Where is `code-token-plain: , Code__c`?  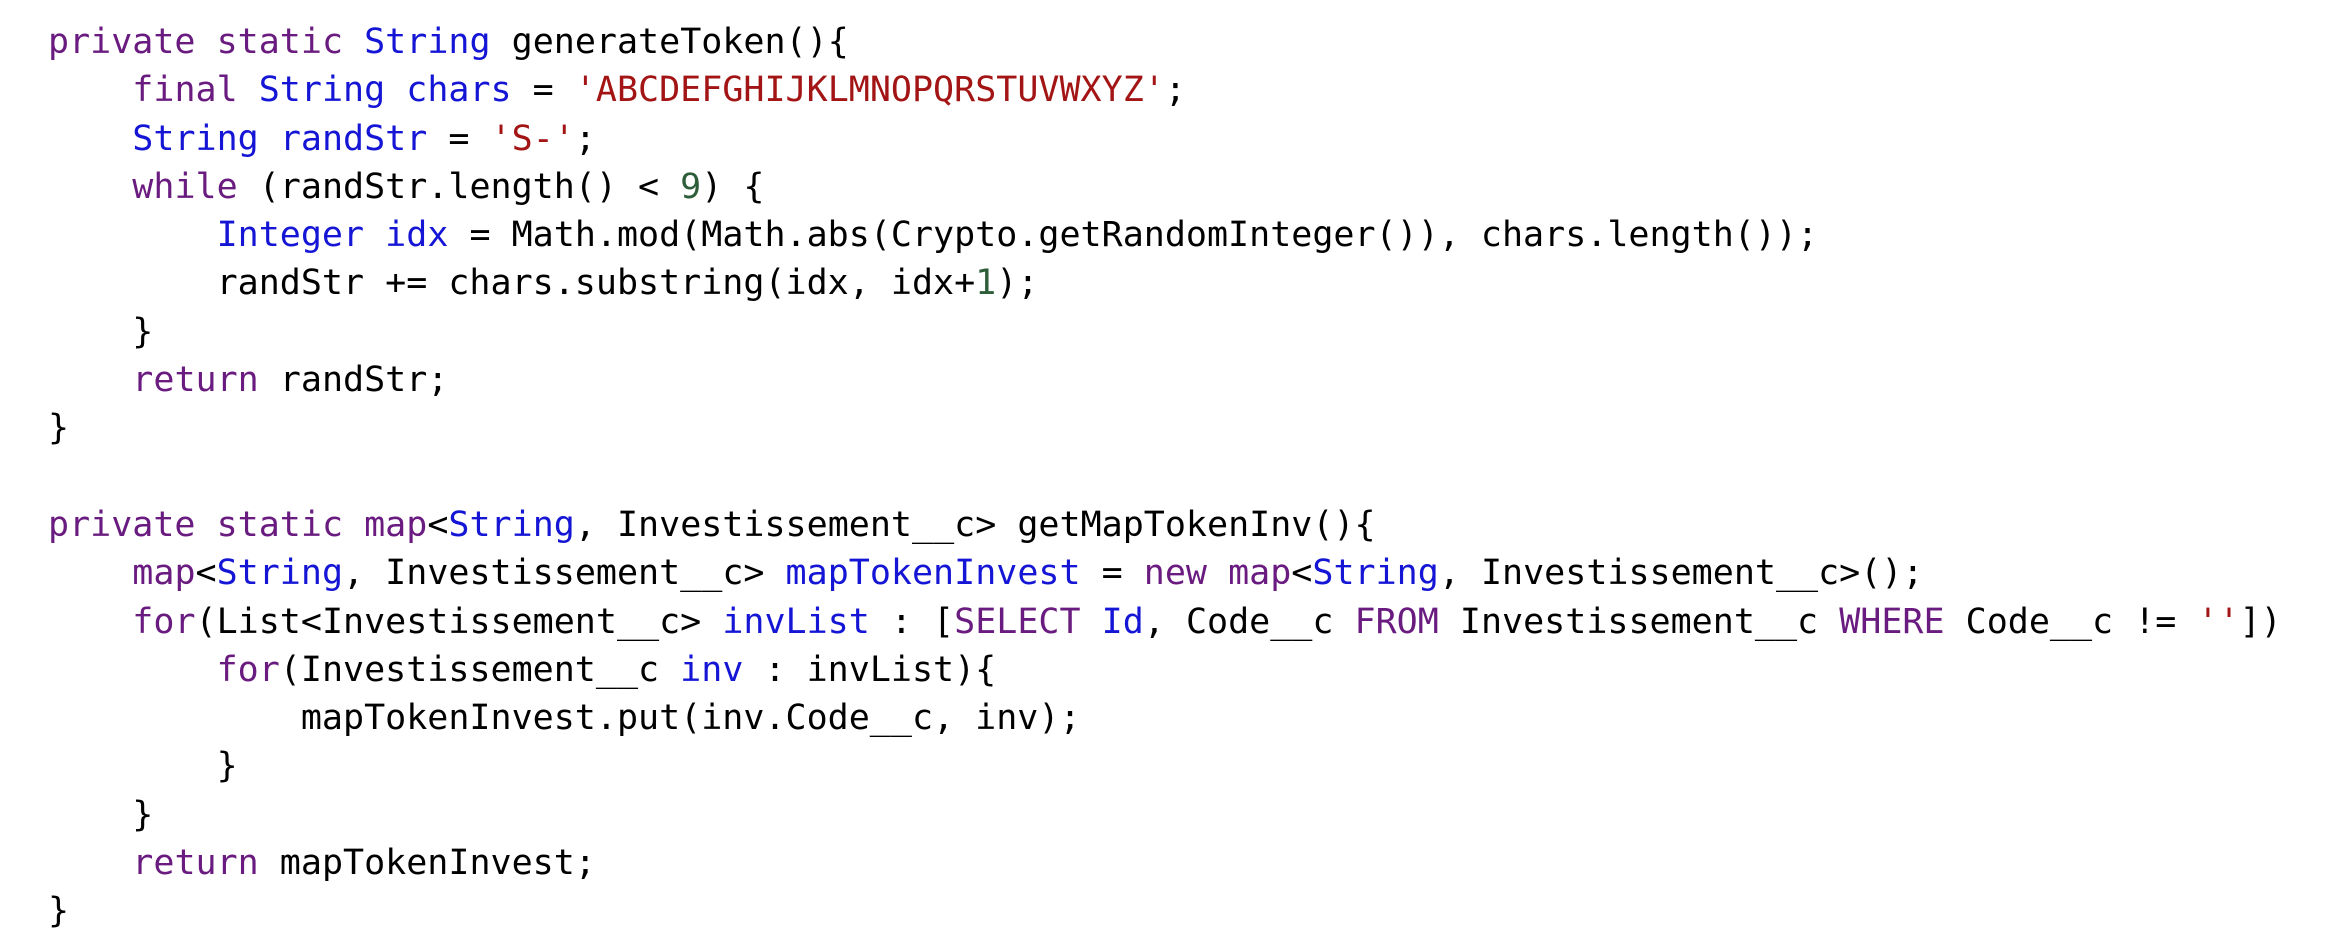 code-token-plain: , Code__c is located at coordinates (1249, 621).